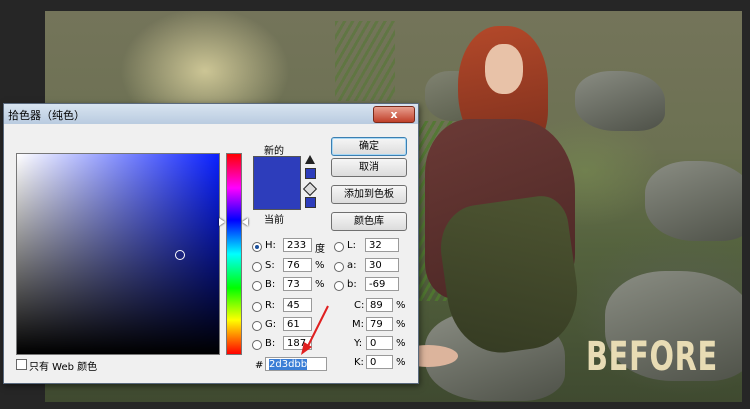  Describe the element at coordinates (310, 189) in the screenshot. I see `web-safe-warning-icon` at that location.